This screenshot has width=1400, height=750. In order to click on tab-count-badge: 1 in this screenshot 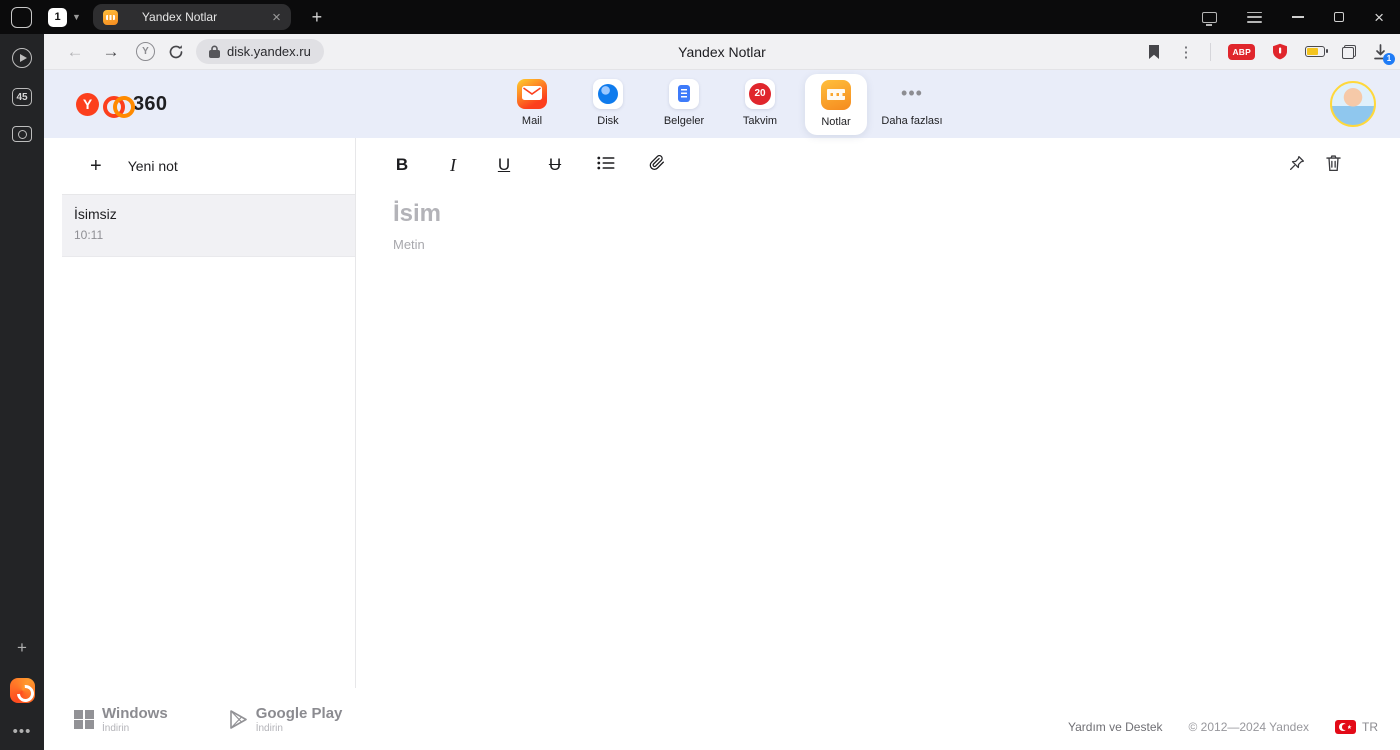, I will do `click(57, 17)`.